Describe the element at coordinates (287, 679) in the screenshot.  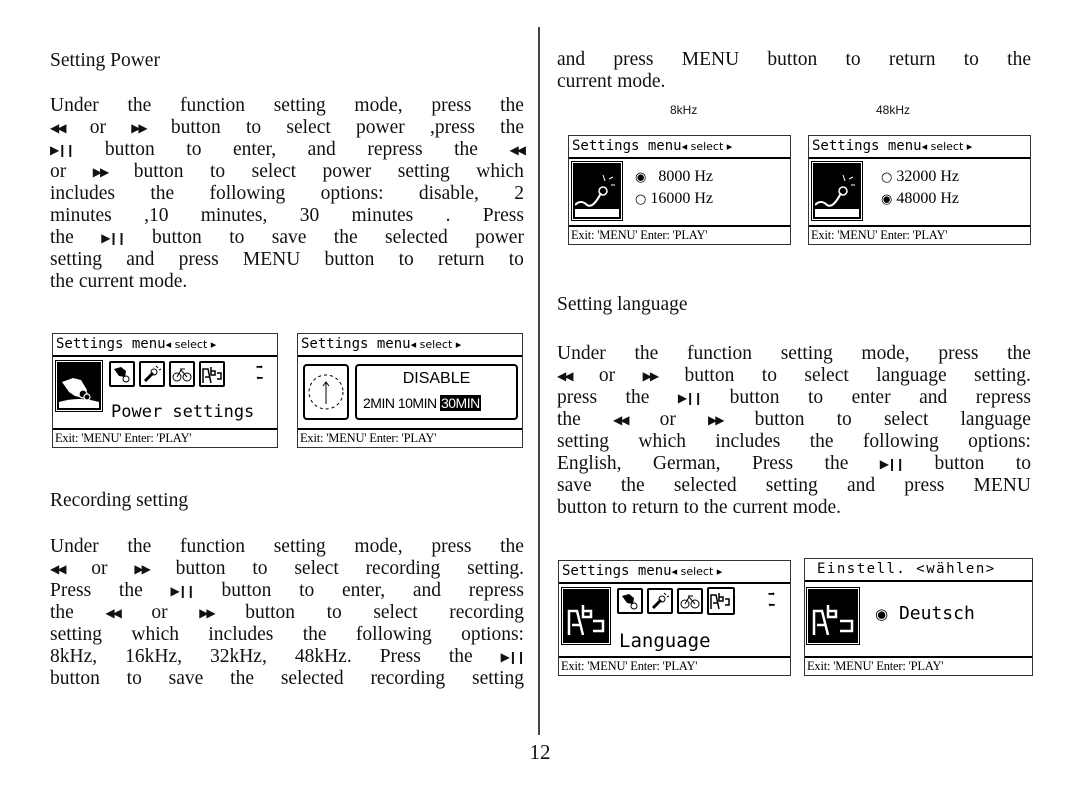
I see `paragraph-line: button to save the selected recording setting` at that location.